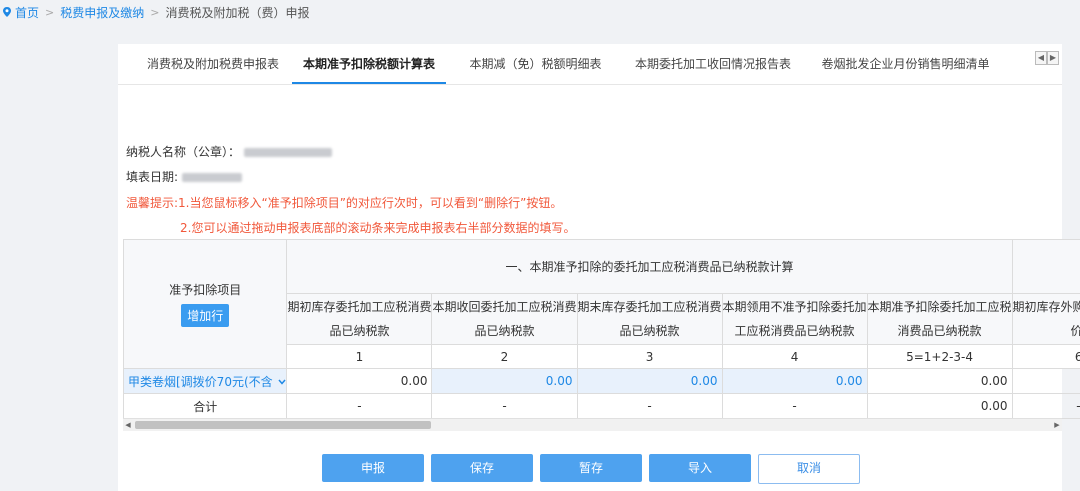  I want to click on column-number-4: 4, so click(794, 356).